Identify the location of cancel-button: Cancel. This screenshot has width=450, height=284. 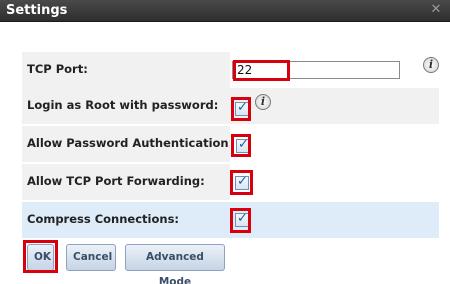
(91, 257).